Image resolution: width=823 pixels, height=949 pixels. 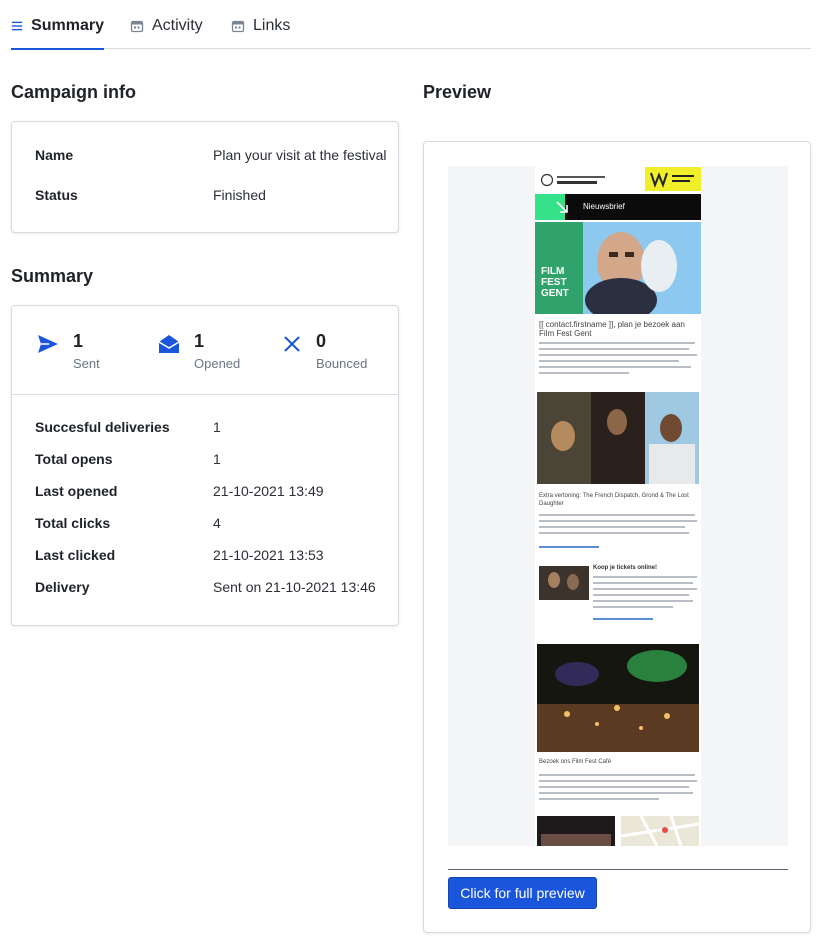 I want to click on summary-key: Total opens, so click(x=74, y=459).